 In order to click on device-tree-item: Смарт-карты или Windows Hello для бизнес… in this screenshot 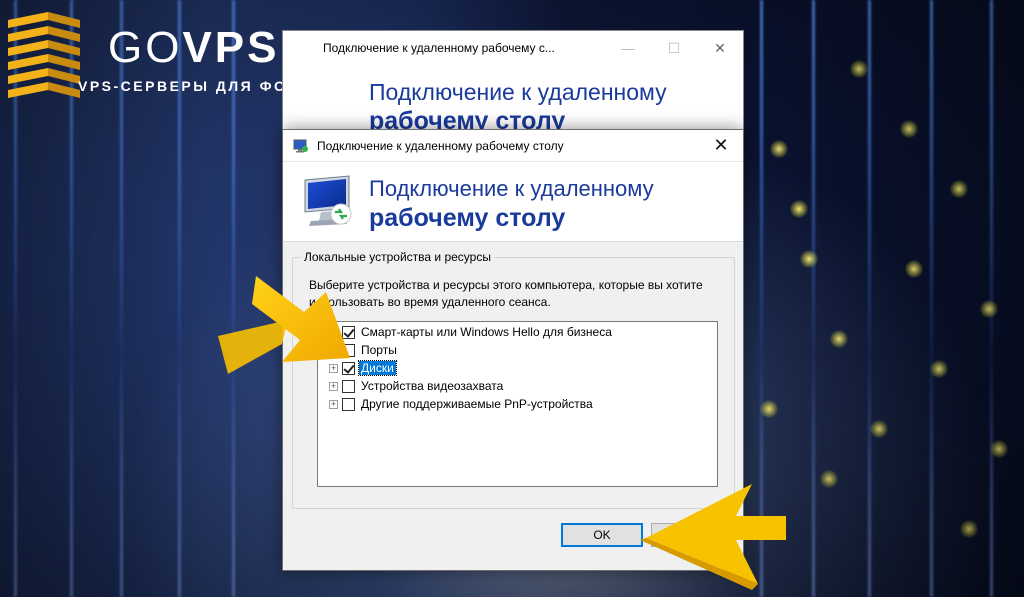, I will do `click(517, 332)`.